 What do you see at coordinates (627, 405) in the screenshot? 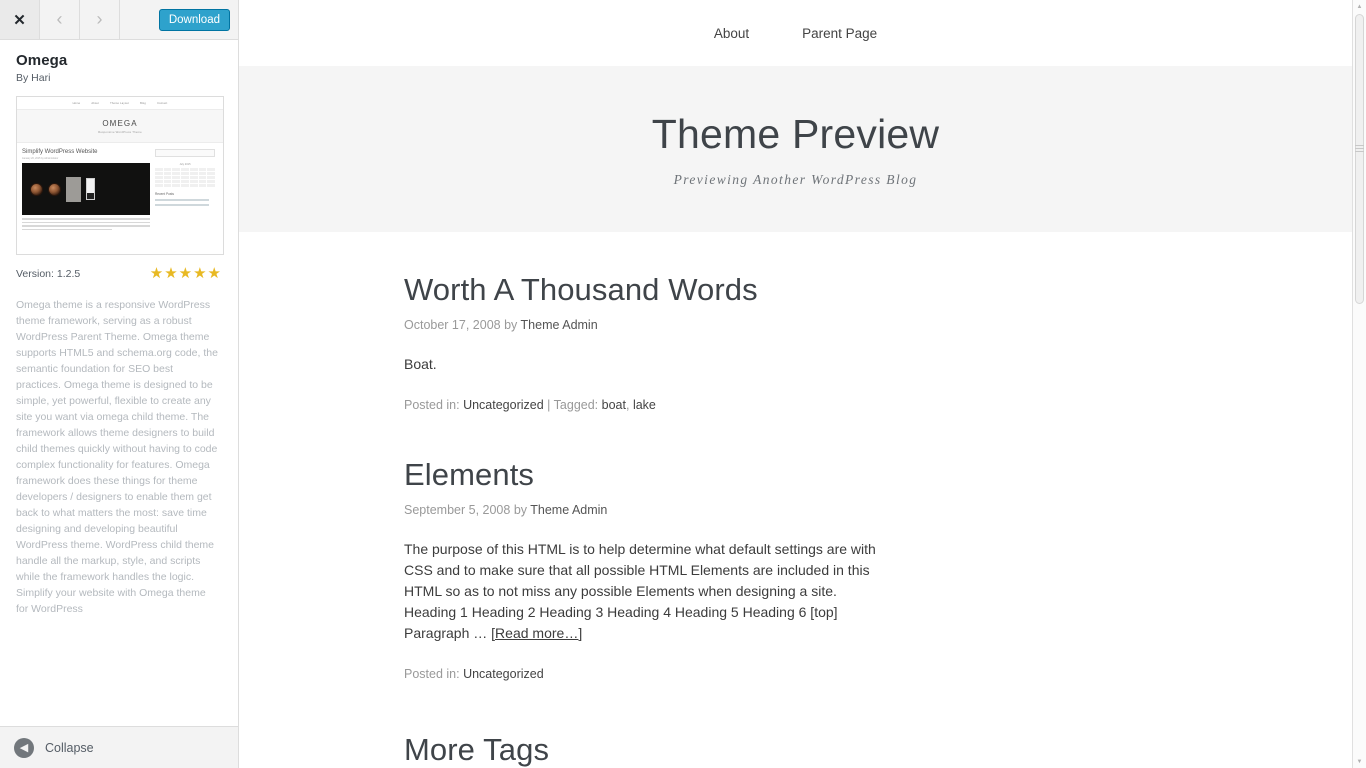
I see `tag-comma: ,` at bounding box center [627, 405].